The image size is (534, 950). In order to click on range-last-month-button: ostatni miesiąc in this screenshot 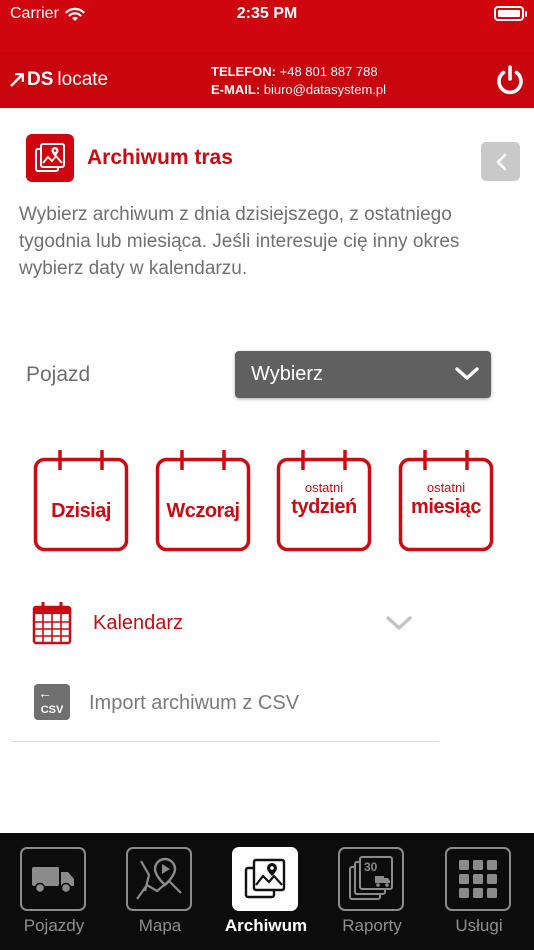, I will do `click(446, 500)`.